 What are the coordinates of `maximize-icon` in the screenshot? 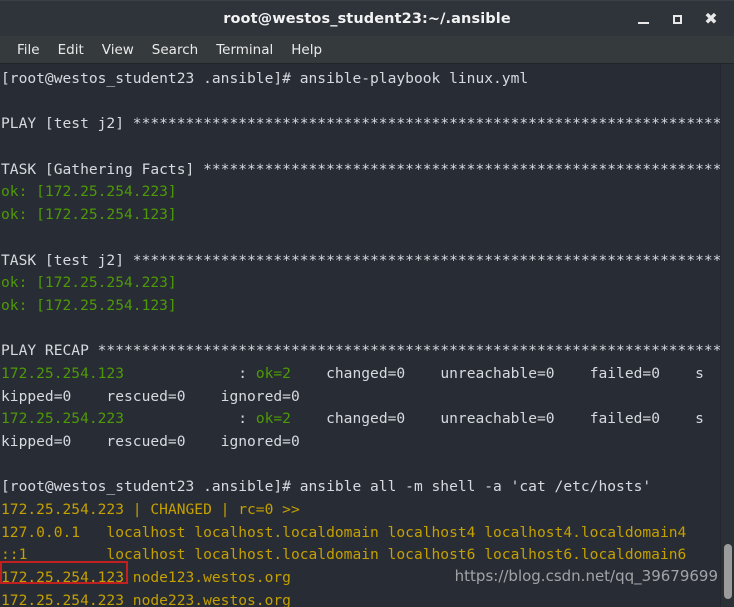 It's located at (677, 19).